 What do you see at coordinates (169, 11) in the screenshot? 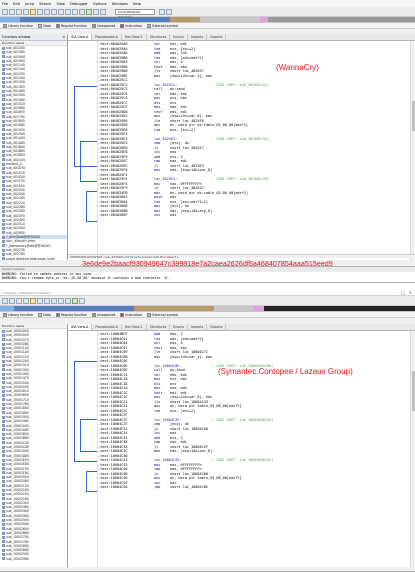
I see `xref-icon` at bounding box center [169, 11].